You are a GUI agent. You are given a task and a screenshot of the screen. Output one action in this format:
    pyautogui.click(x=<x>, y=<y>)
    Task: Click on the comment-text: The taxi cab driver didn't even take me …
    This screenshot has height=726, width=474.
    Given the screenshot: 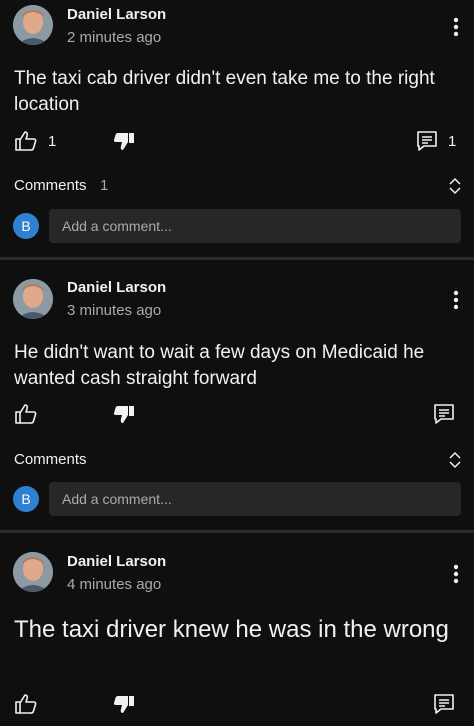 What is the action you would take?
    pyautogui.click(x=224, y=91)
    